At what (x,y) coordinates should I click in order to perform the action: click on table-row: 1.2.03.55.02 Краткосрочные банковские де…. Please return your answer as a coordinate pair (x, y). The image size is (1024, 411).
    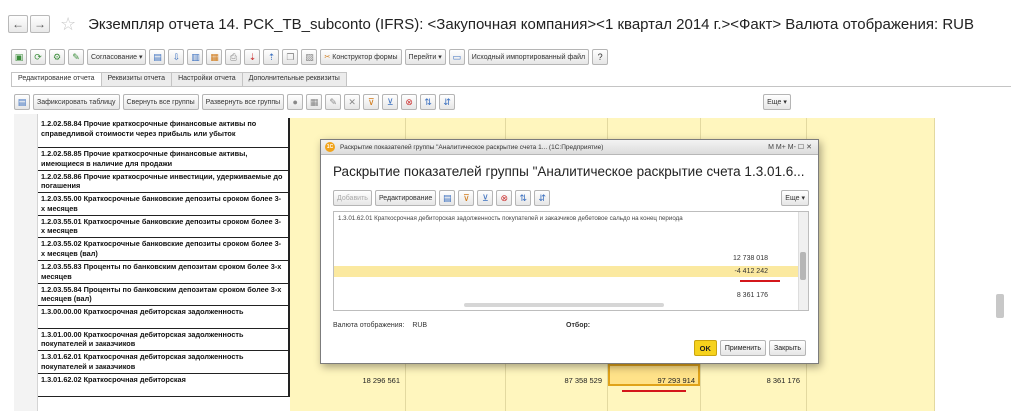
    Looking at the image, I should click on (163, 249).